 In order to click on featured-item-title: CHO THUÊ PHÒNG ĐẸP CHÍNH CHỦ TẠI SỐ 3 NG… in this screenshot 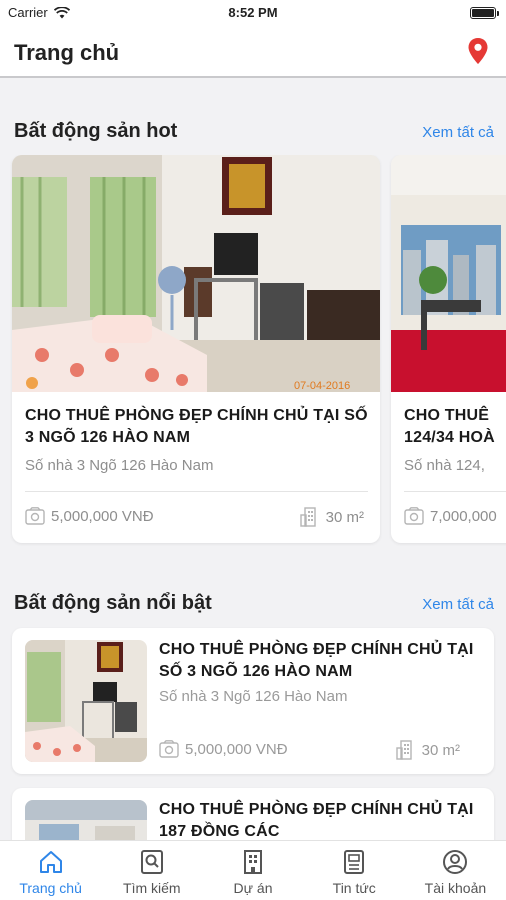, I will do `click(316, 660)`.